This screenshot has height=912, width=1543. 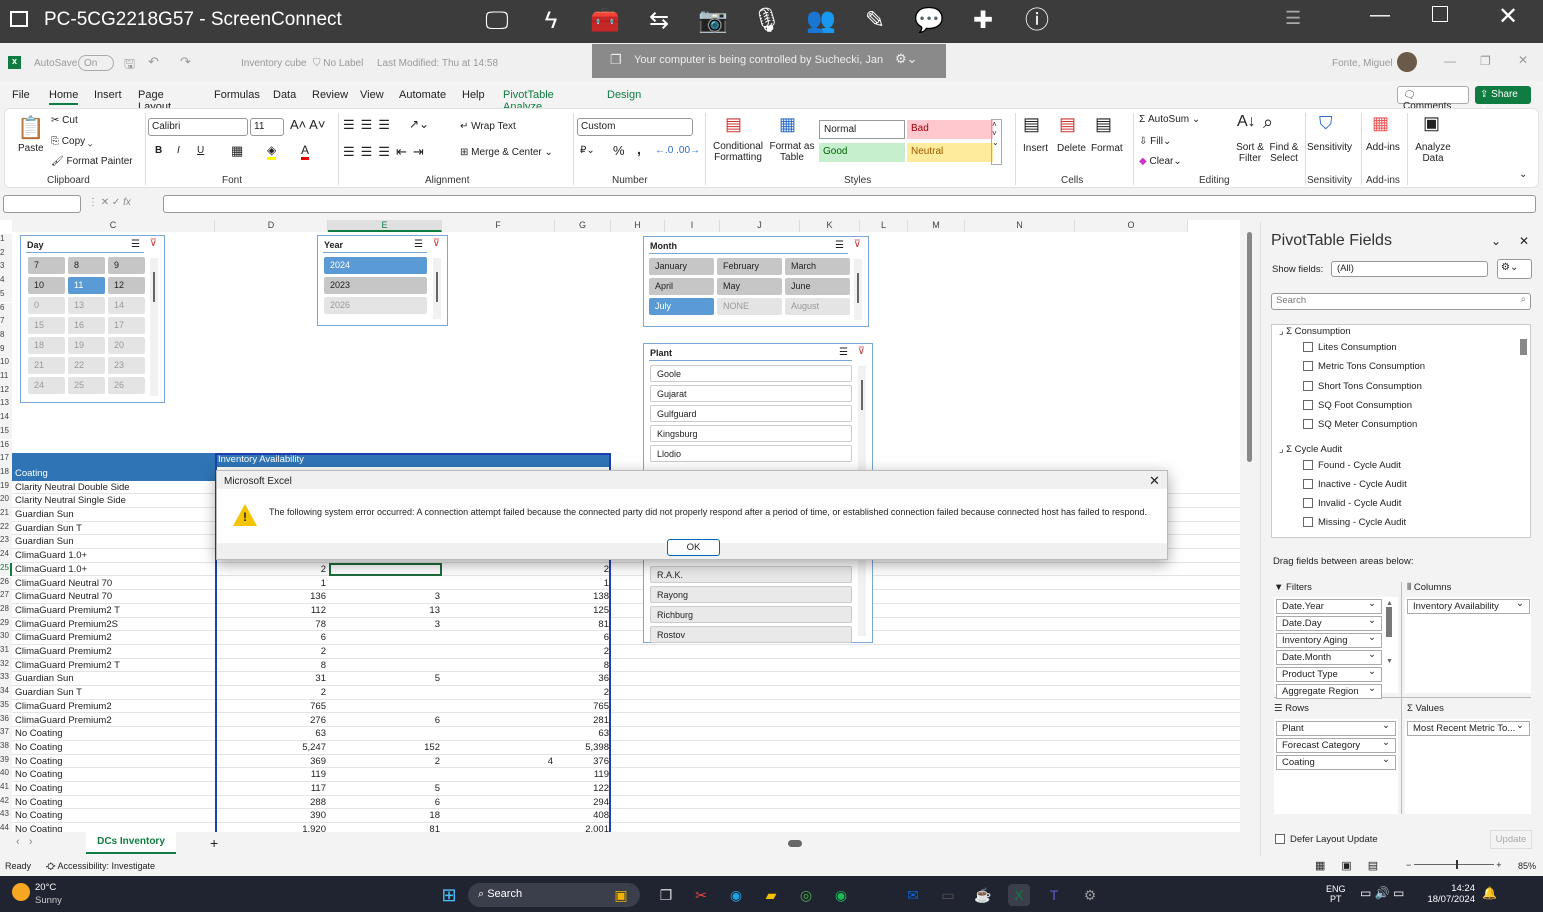 What do you see at coordinates (1067, 124) in the screenshot?
I see `delete-cells-icon: ▤` at bounding box center [1067, 124].